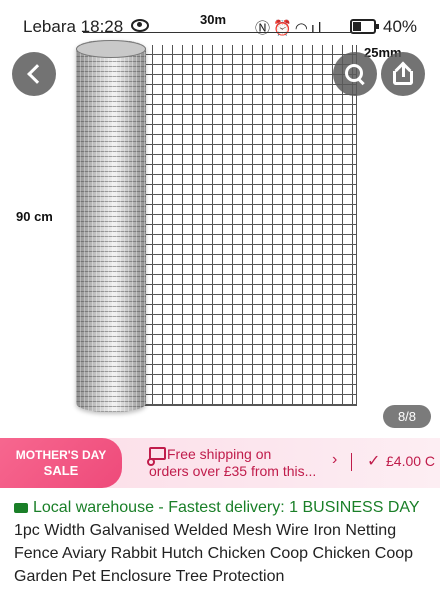 The image size is (440, 612). I want to click on length-dimension-line, so click(222, 32).